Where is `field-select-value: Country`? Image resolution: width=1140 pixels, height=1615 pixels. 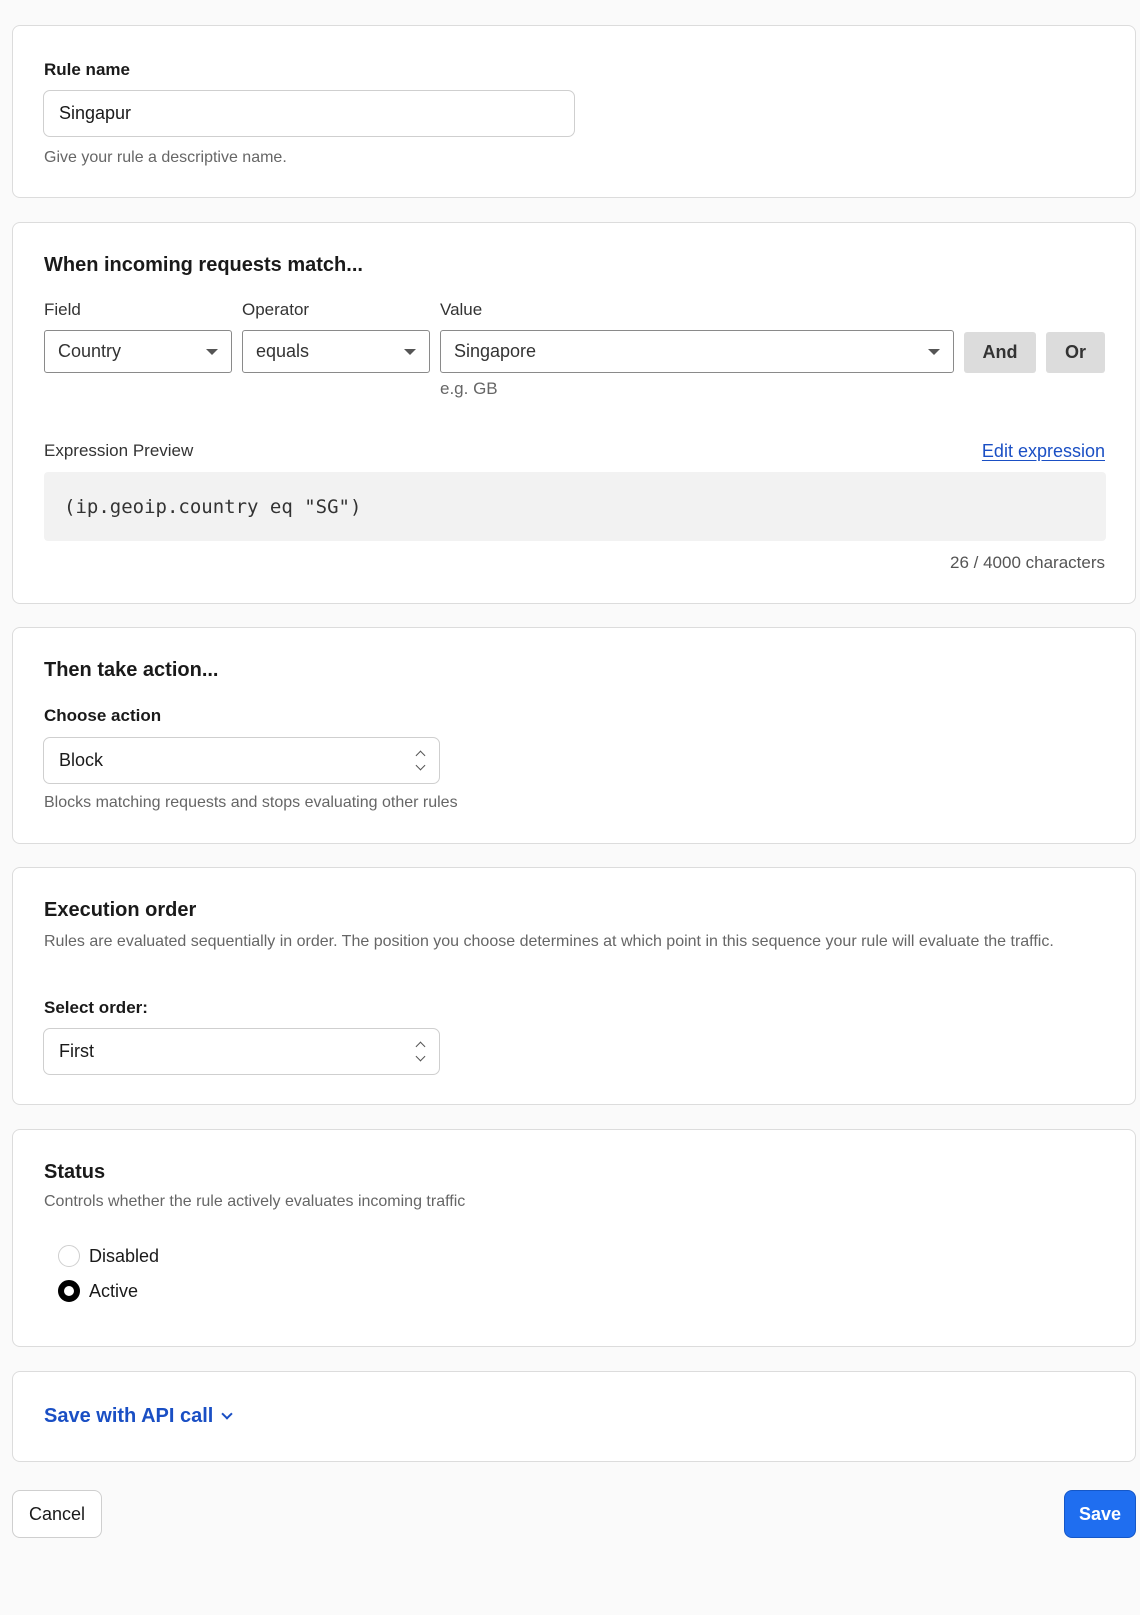 field-select-value: Country is located at coordinates (90, 351).